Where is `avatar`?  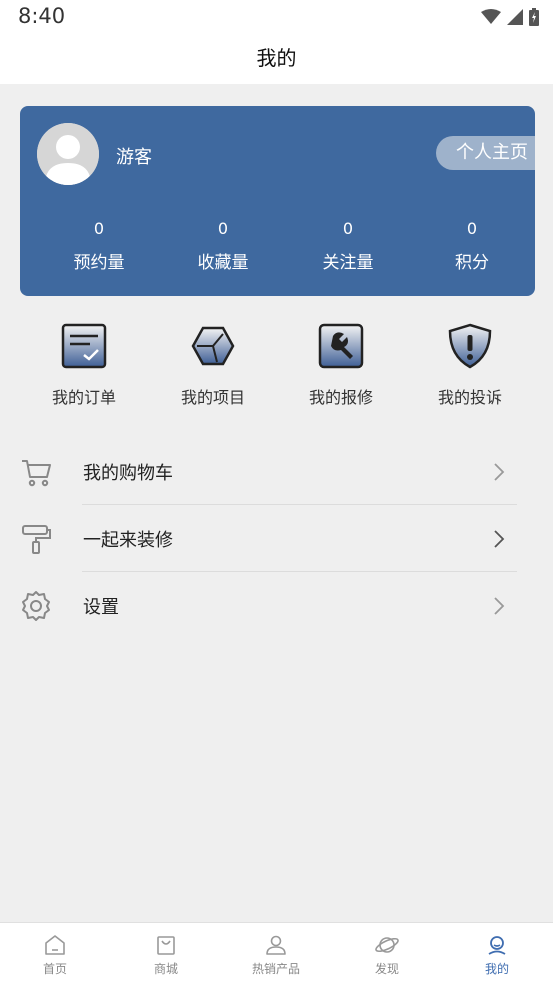
avatar is located at coordinates (68, 154).